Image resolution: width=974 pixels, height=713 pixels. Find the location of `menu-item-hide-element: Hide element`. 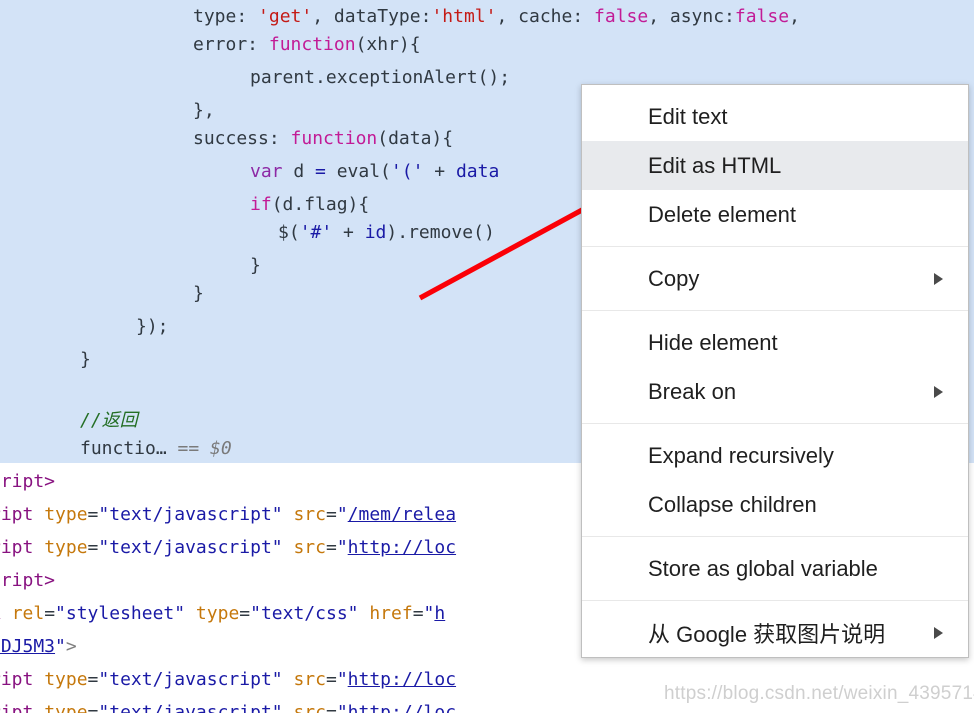

menu-item-hide-element: Hide element is located at coordinates (775, 342).